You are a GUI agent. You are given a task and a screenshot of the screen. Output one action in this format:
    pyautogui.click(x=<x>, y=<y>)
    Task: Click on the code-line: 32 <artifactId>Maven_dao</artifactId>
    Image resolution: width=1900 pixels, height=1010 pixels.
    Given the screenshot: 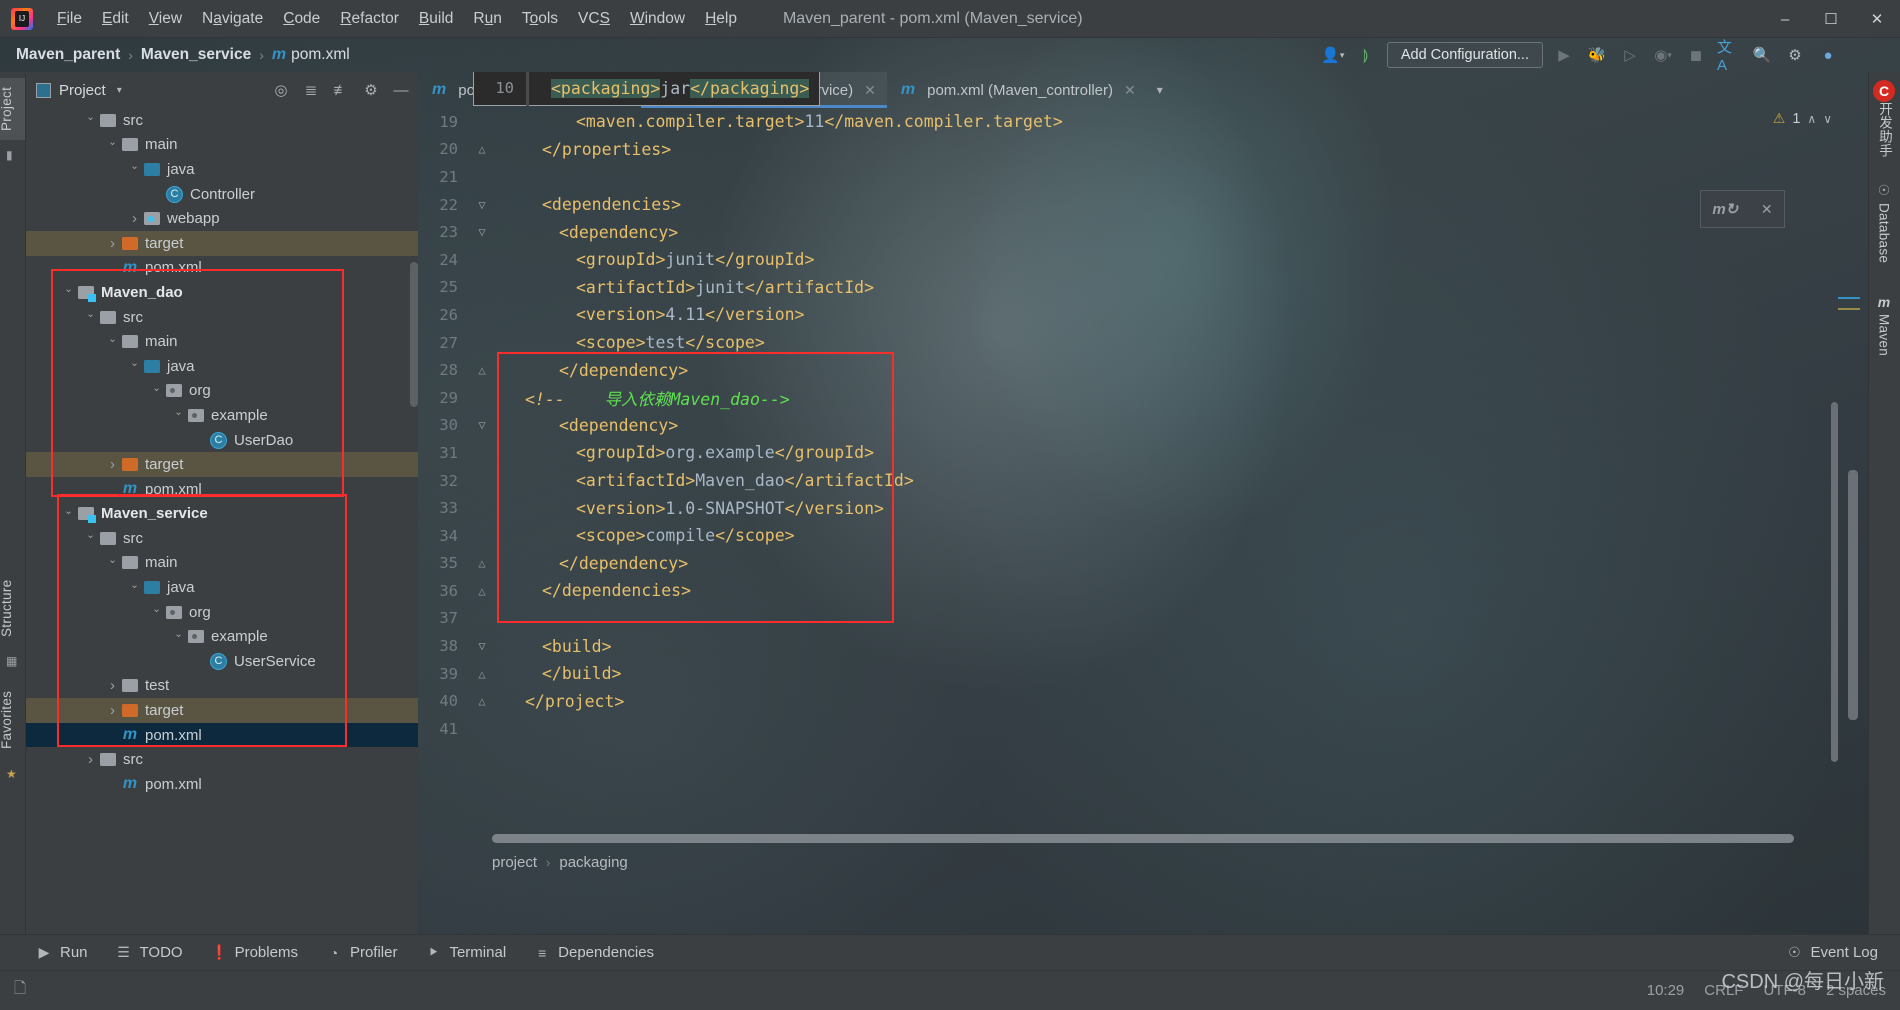 What is the action you would take?
    pyautogui.click(x=1129, y=481)
    